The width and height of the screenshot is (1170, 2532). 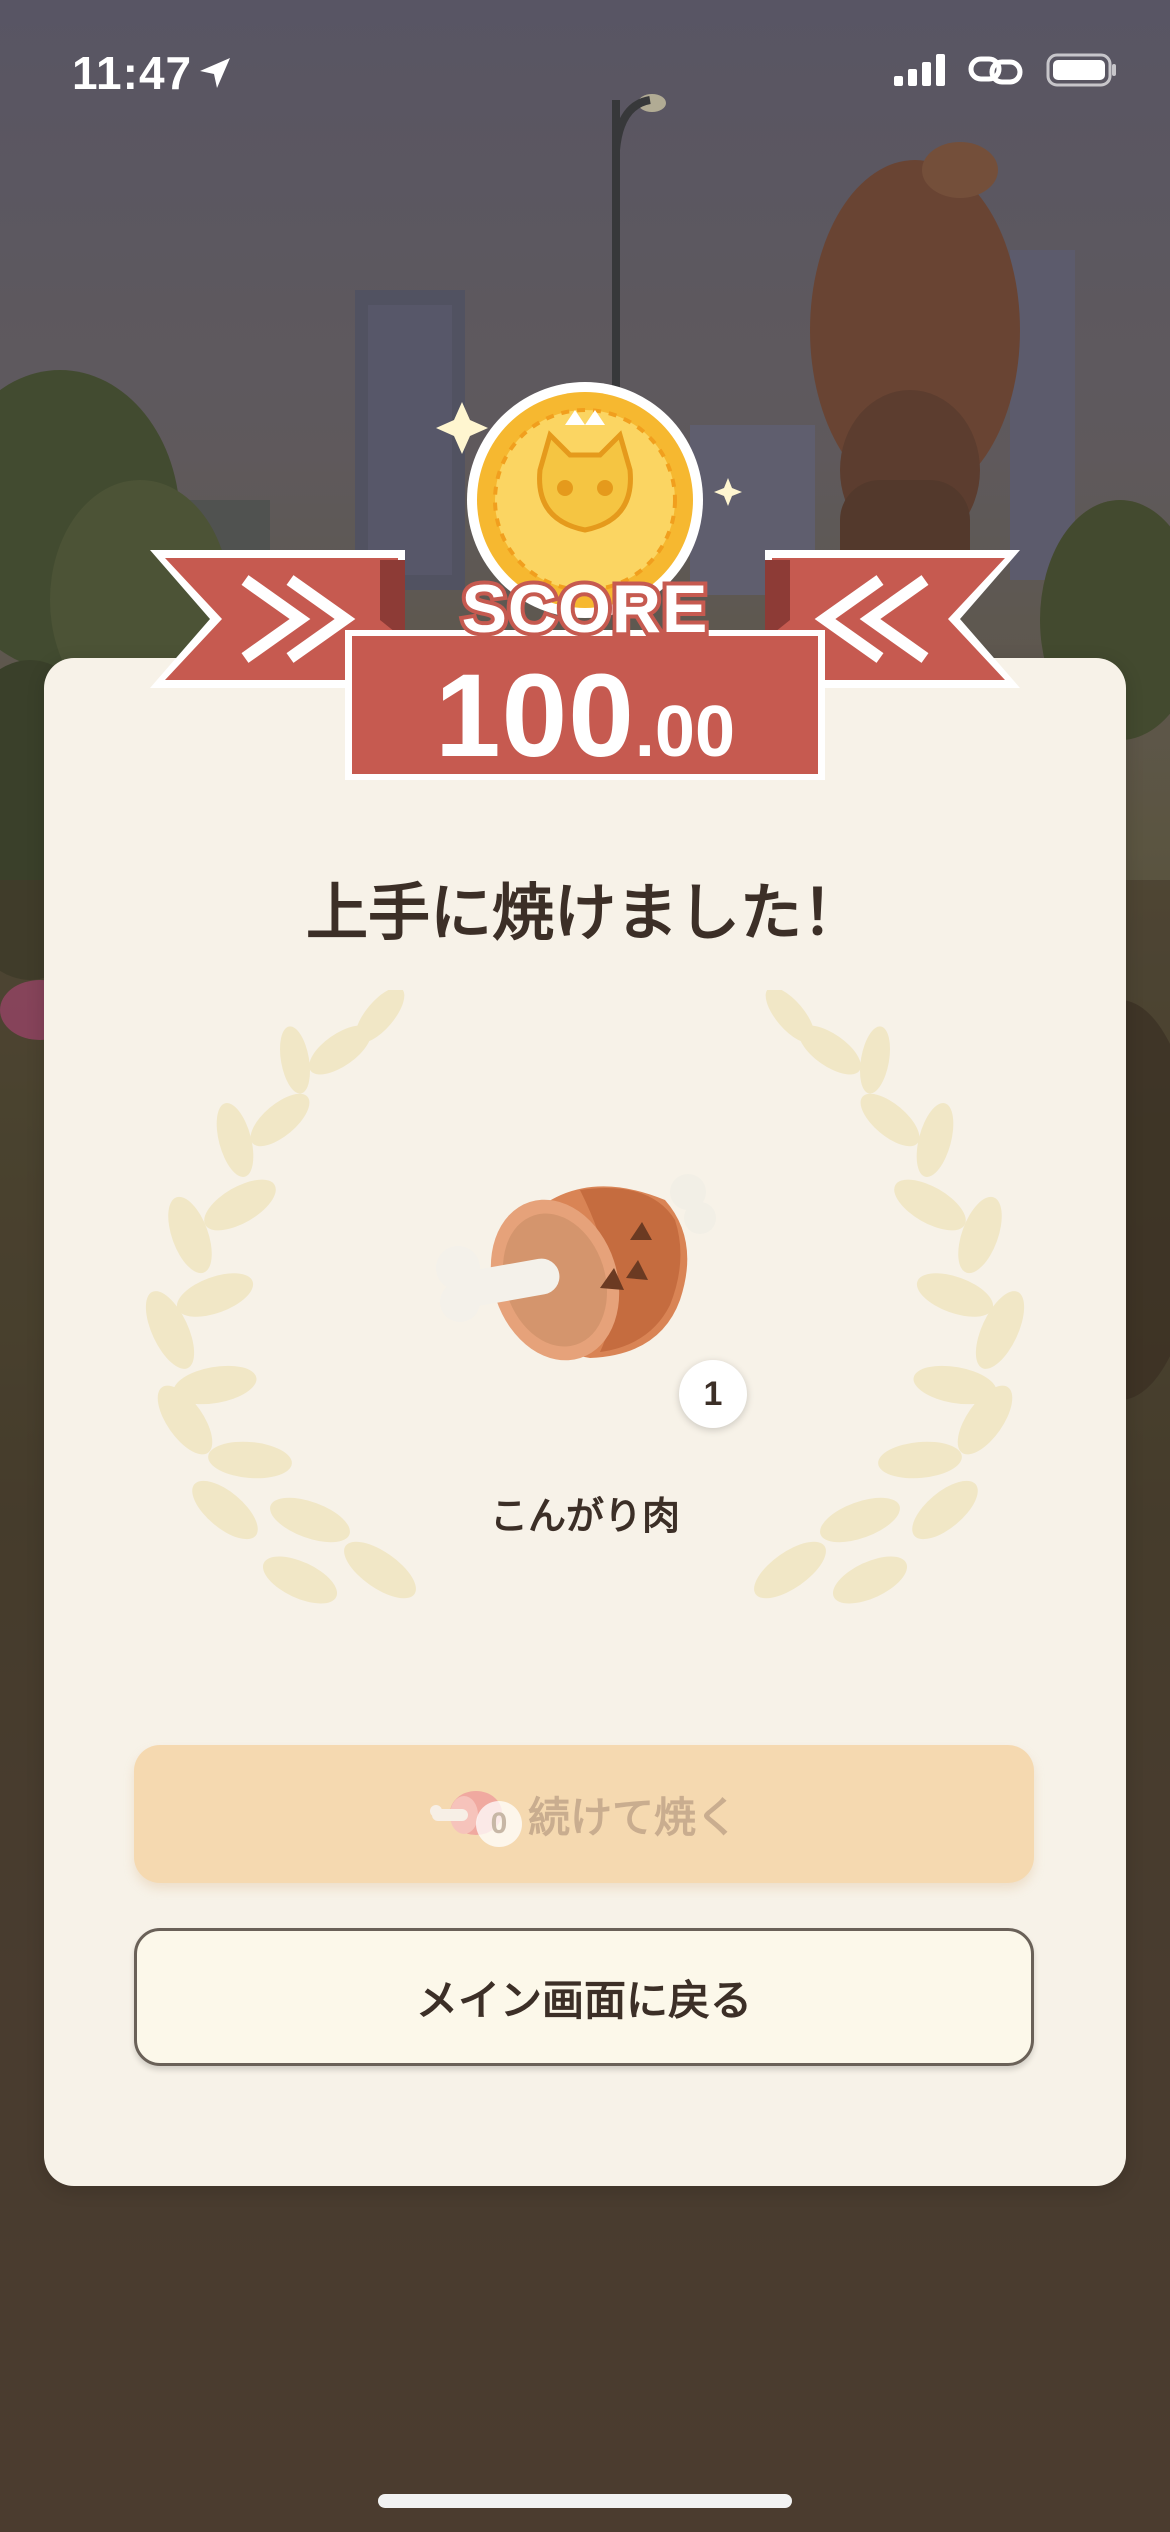 I want to click on roasted-meat-icon, so click(x=576, y=1267).